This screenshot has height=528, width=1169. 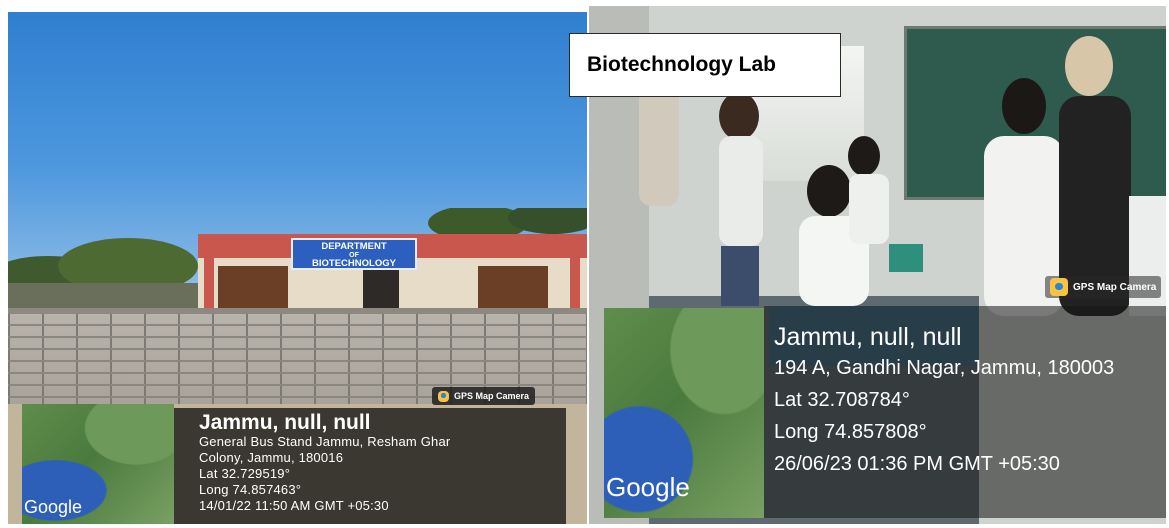 What do you see at coordinates (325, 441) in the screenshot?
I see `address-line-1: General Bus Stand Jammu, Resham Ghar` at bounding box center [325, 441].